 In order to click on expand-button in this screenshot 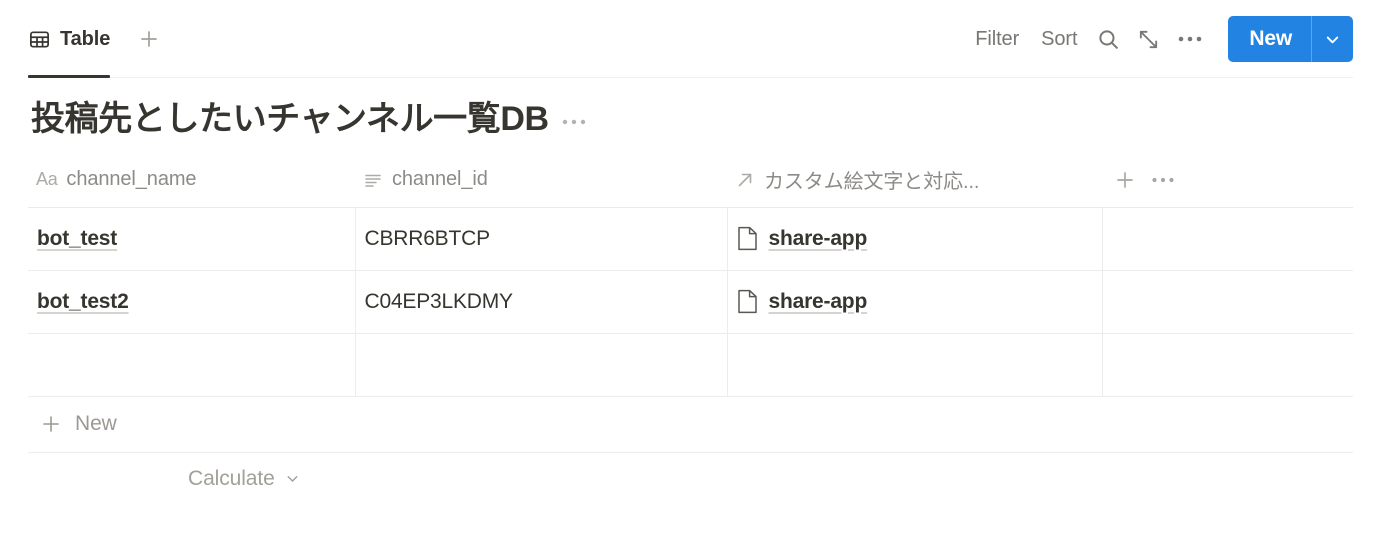, I will do `click(1148, 39)`.